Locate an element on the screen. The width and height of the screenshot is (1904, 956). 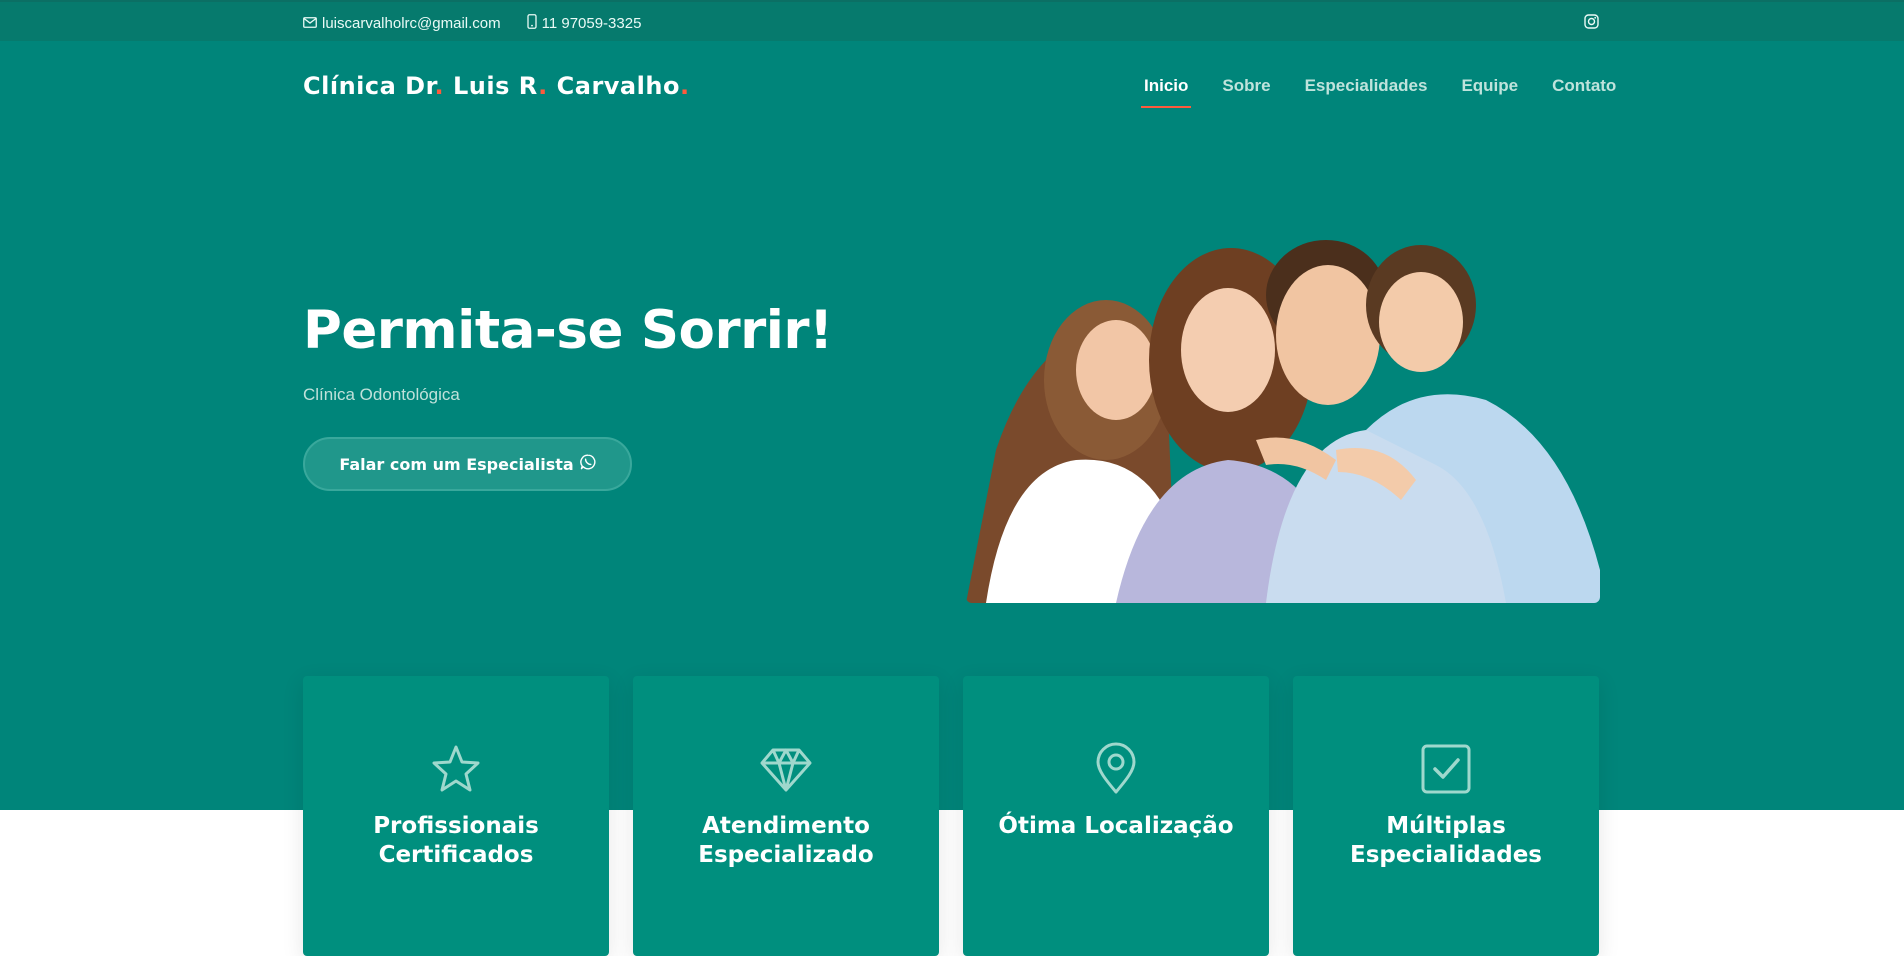
talk-to-specialist-button: Falar com um Especialista is located at coordinates (467, 464).